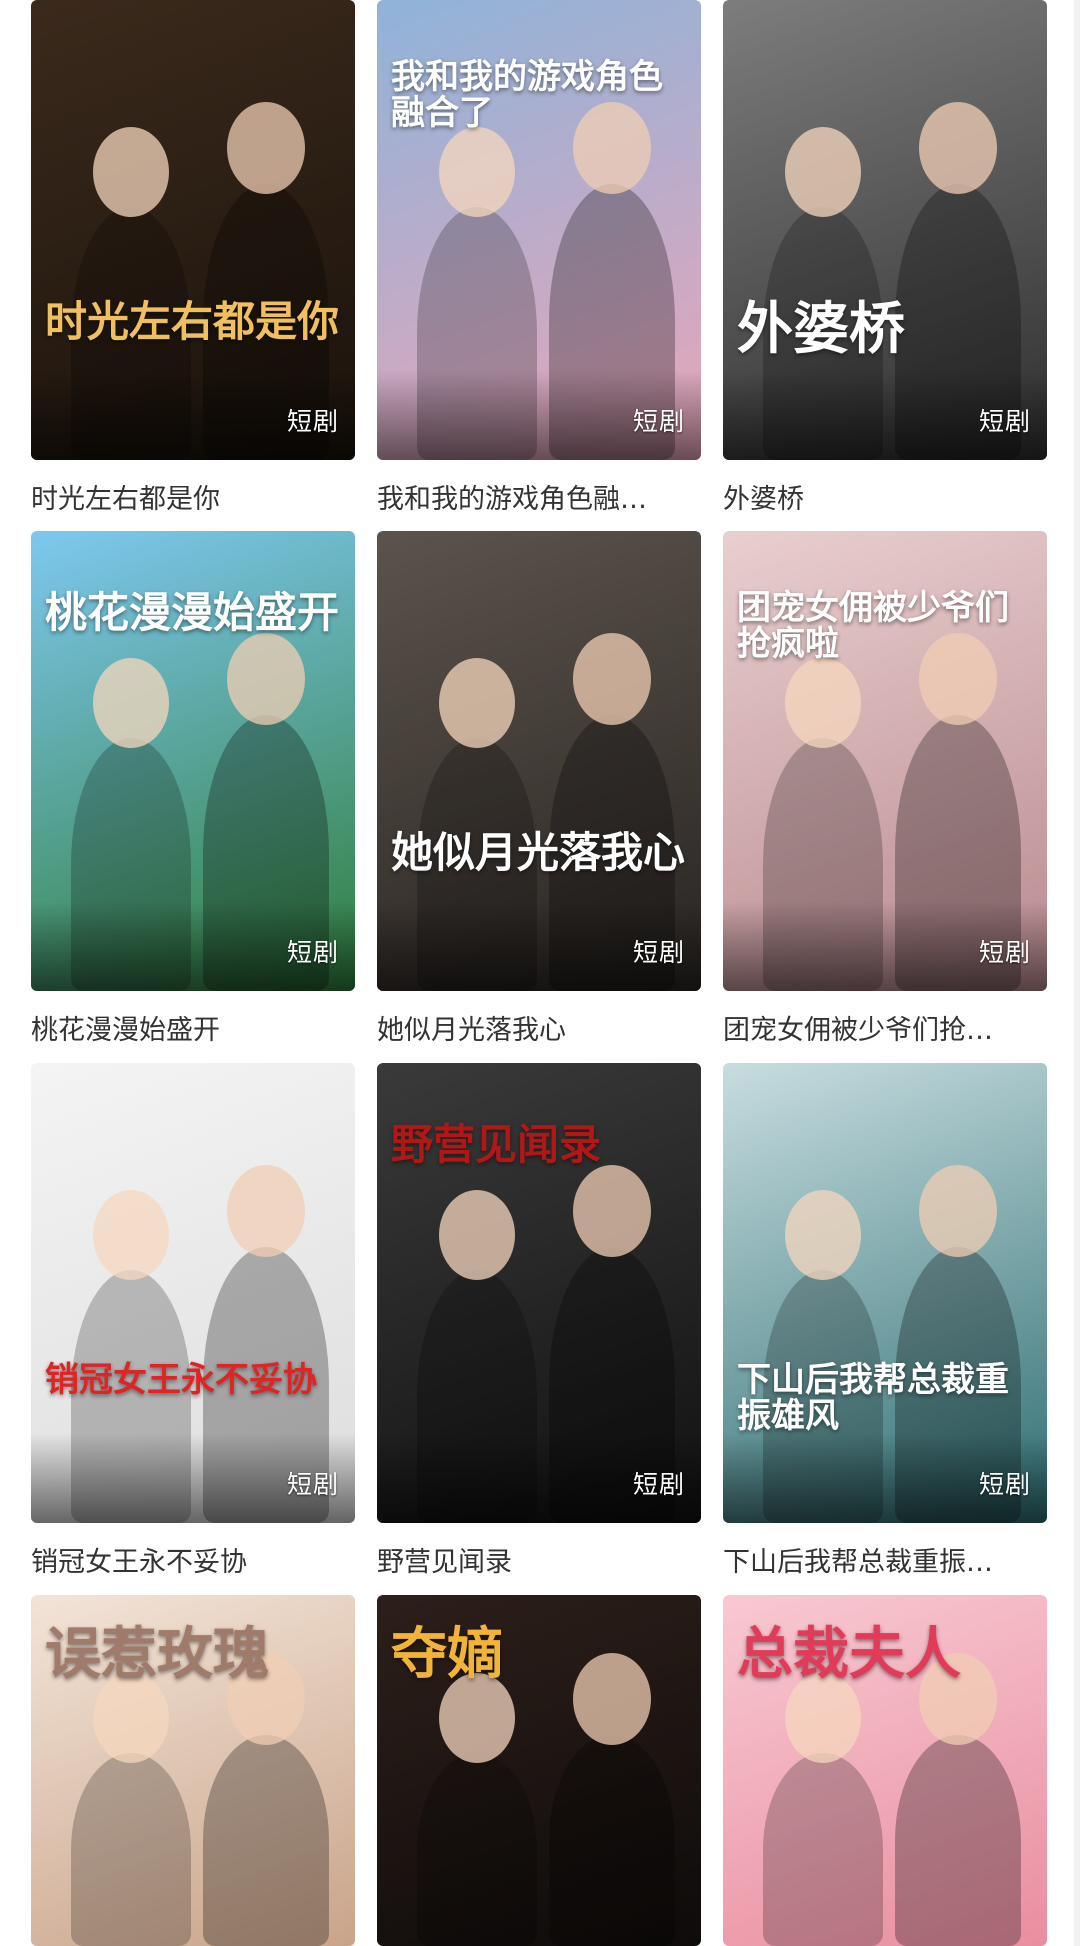  What do you see at coordinates (885, 761) in the screenshot?
I see `drama-poster: 团宠女佣被少爷们抢疯啦短剧` at bounding box center [885, 761].